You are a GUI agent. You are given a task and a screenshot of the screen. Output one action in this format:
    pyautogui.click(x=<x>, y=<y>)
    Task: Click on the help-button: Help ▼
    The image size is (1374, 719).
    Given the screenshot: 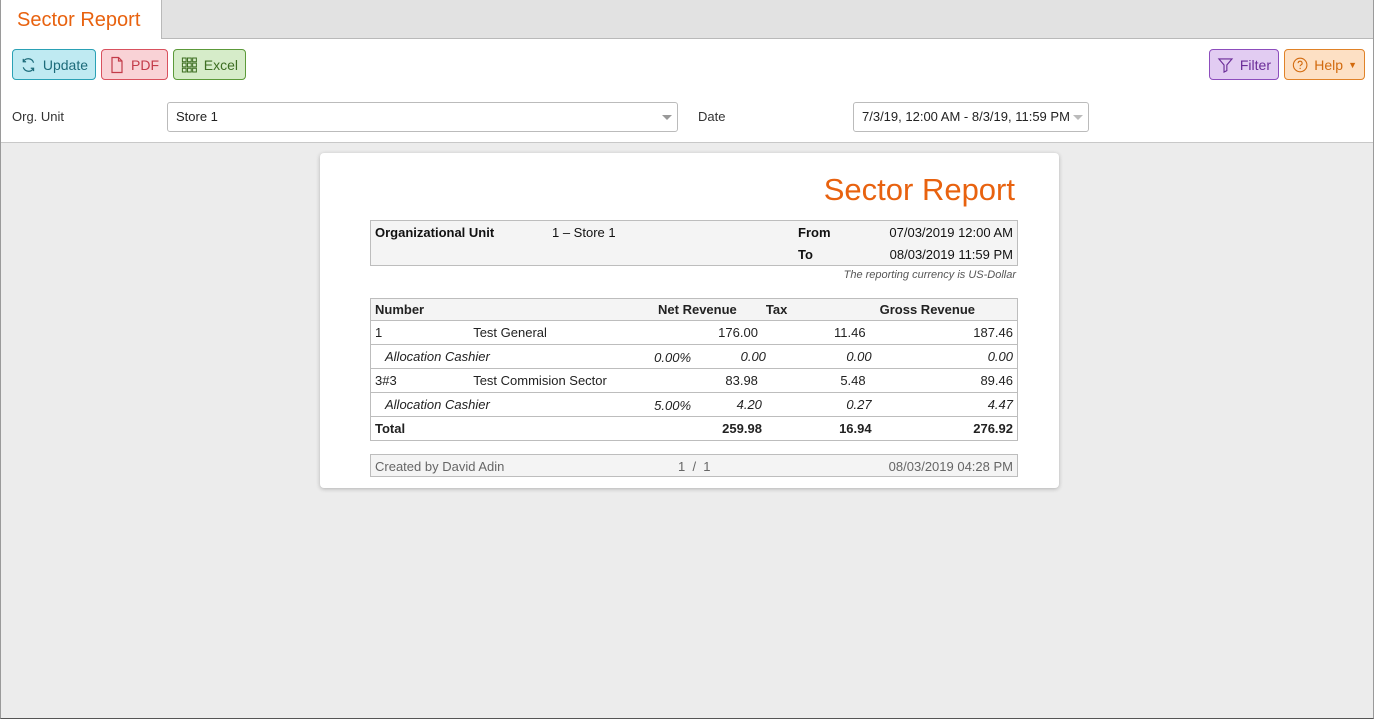 What is the action you would take?
    pyautogui.click(x=1324, y=64)
    